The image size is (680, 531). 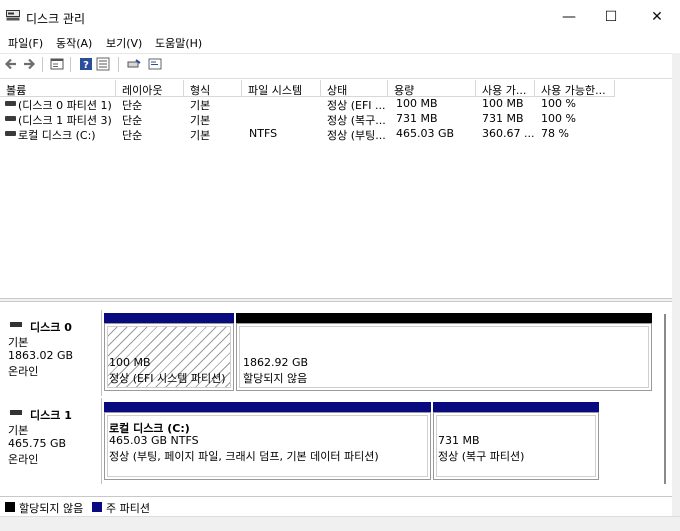 What do you see at coordinates (281, 88) in the screenshot?
I see `column-header-filesystem: 파일 시스템` at bounding box center [281, 88].